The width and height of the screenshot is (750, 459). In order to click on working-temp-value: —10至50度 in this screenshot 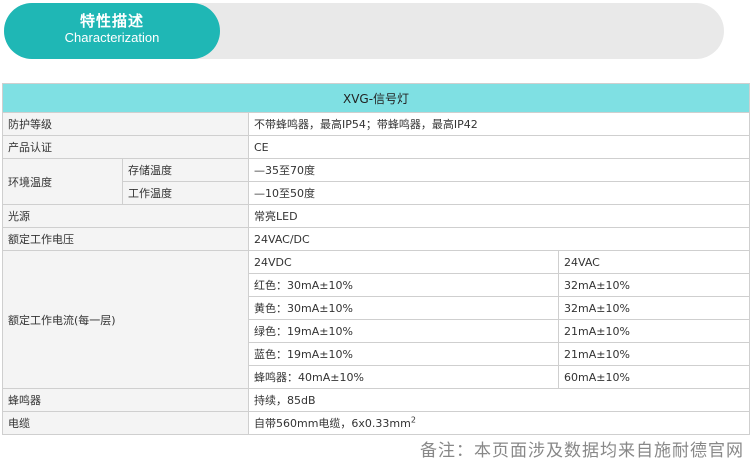, I will do `click(499, 193)`.